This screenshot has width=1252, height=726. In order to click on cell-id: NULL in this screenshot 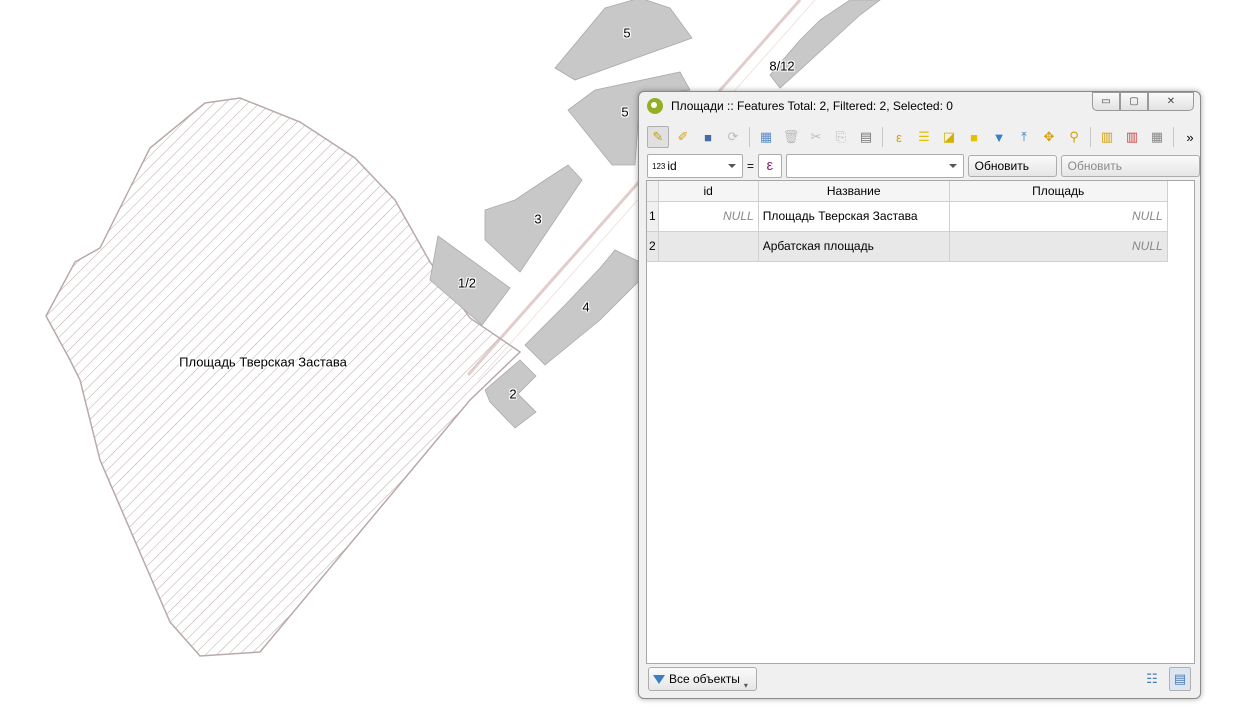, I will do `click(708, 216)`.